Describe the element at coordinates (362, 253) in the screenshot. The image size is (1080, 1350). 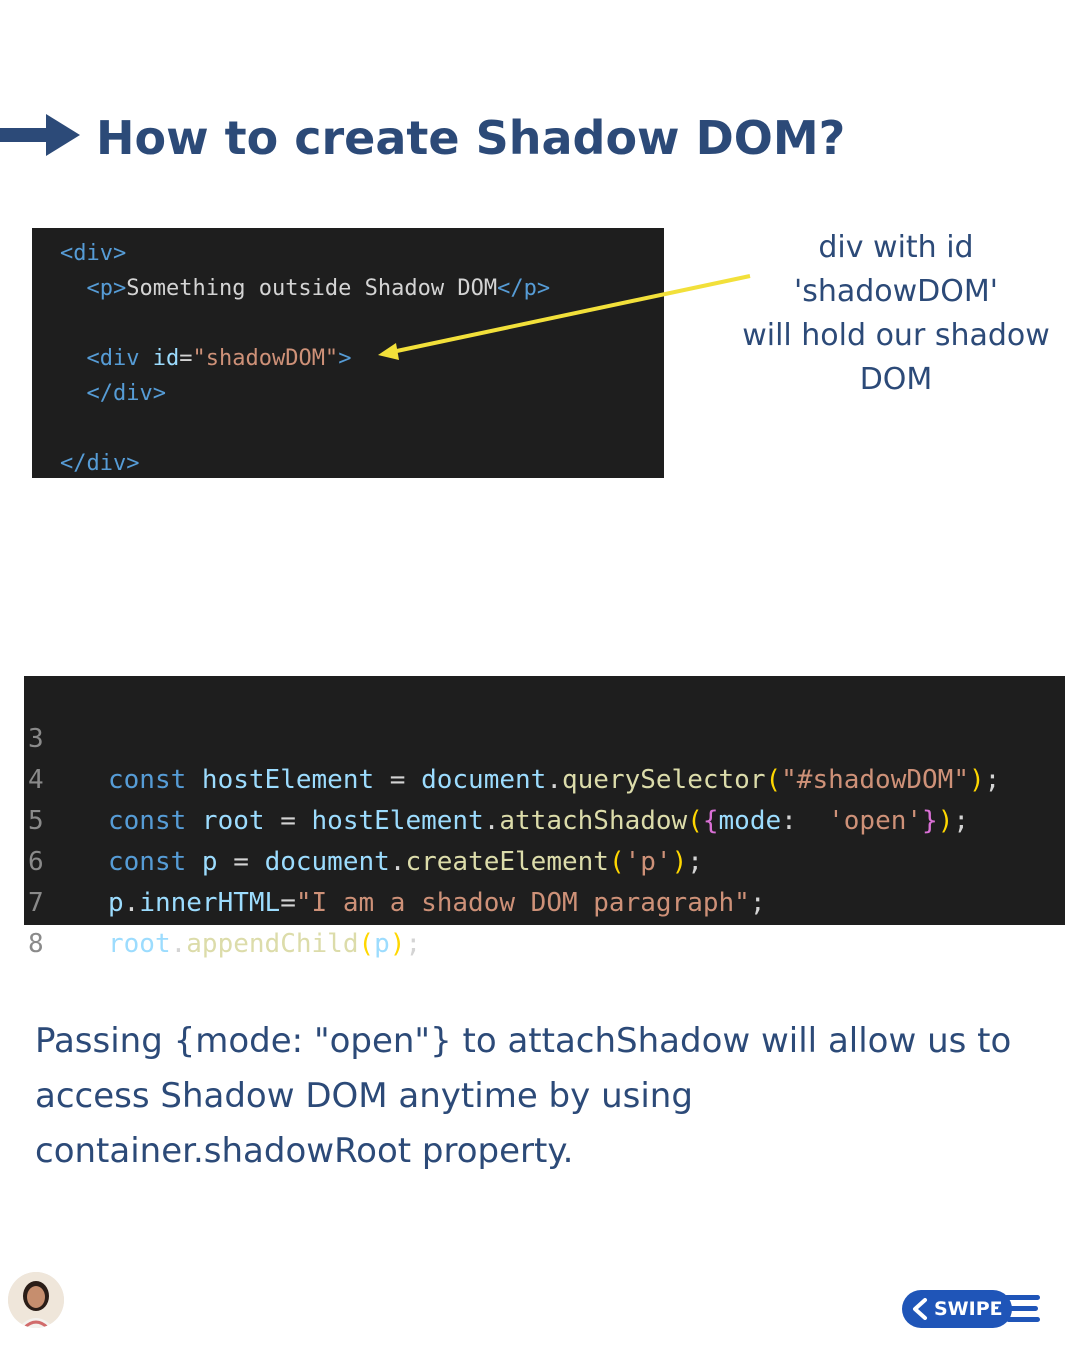
I see `code-line: <div>` at that location.